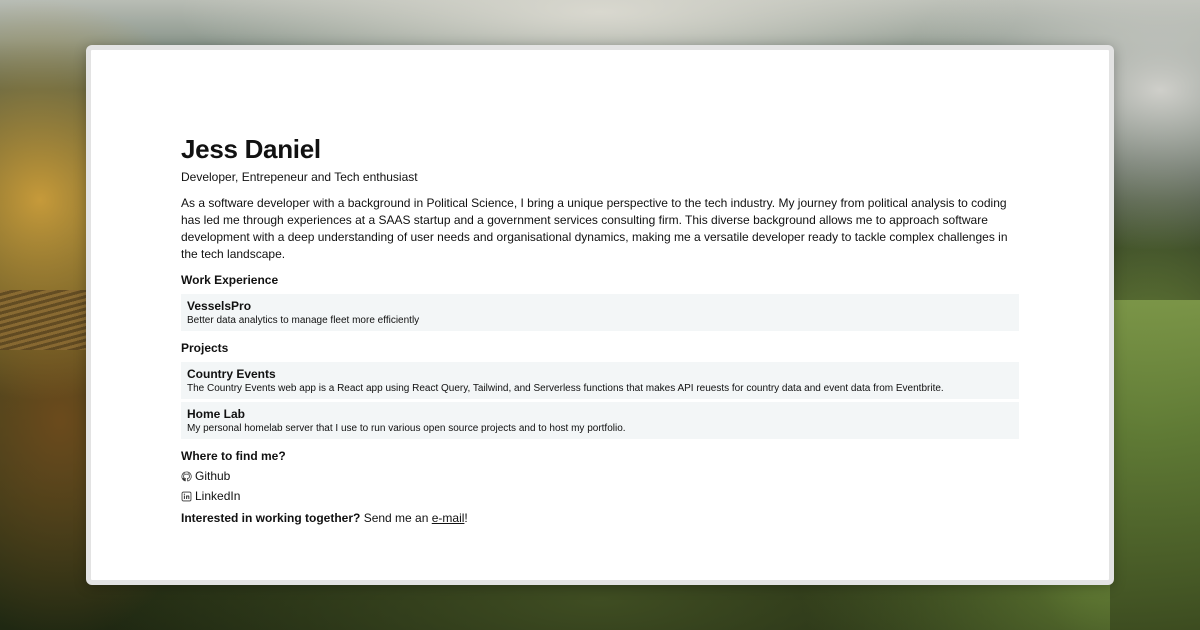  Describe the element at coordinates (600, 496) in the screenshot. I see `linkedin-link: LinkedIn` at that location.